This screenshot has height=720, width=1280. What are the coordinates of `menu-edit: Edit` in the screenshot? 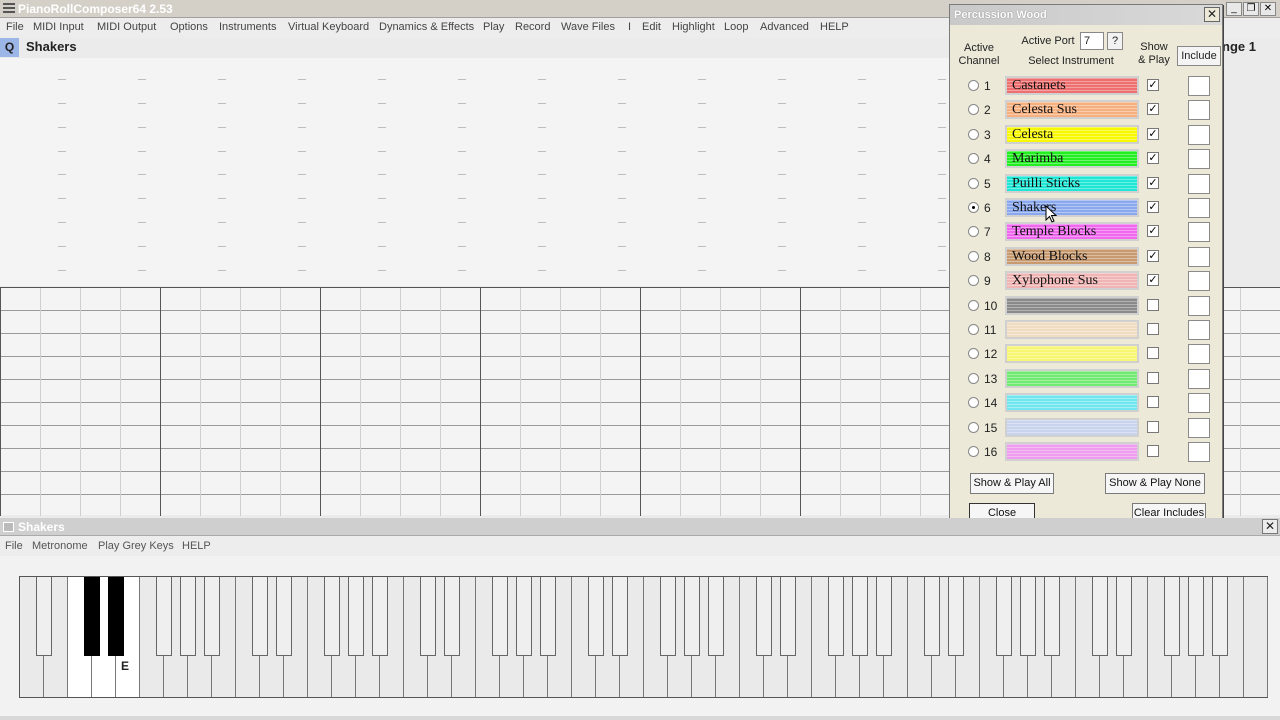 It's located at (651, 27).